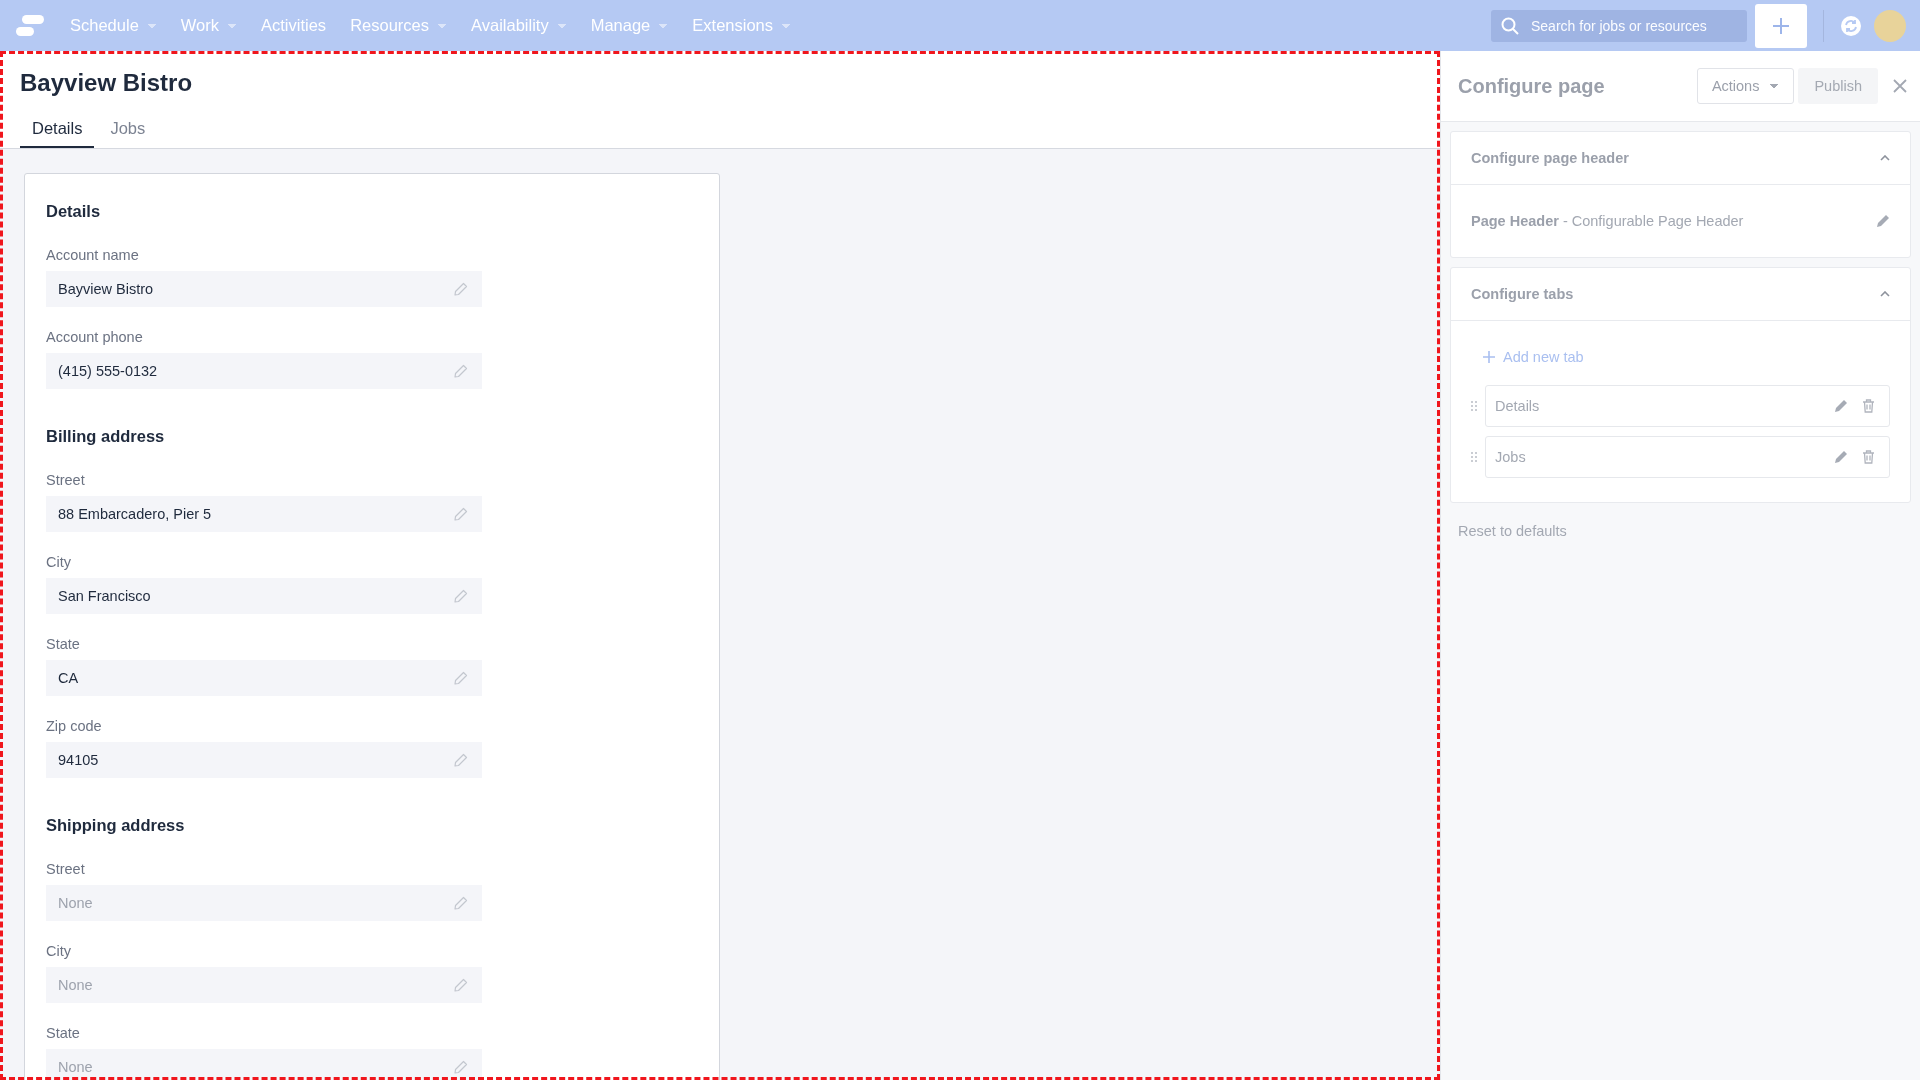 This screenshot has width=1920, height=1080. What do you see at coordinates (264, 371) in the screenshot?
I see `input-field: (415) 555-0132` at bounding box center [264, 371].